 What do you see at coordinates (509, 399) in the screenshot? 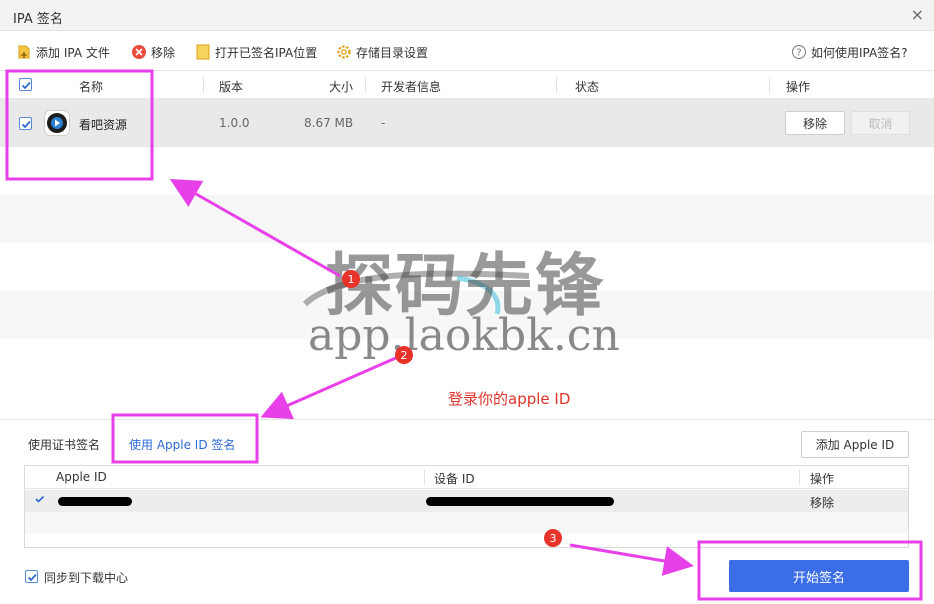
I see `instruction-text: 登录你的apple ID` at bounding box center [509, 399].